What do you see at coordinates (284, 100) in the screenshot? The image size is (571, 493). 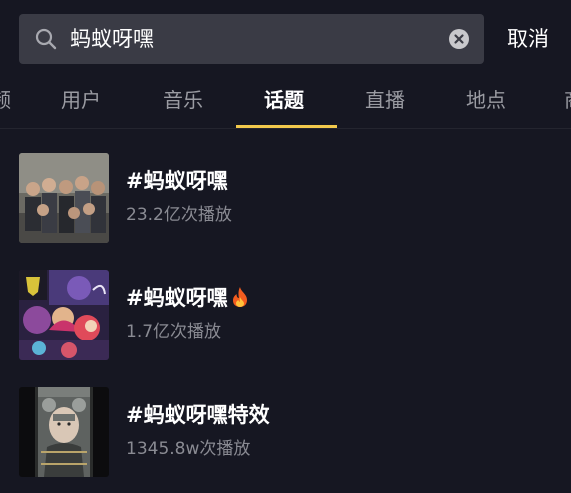 I see `tab-topics: 话题` at bounding box center [284, 100].